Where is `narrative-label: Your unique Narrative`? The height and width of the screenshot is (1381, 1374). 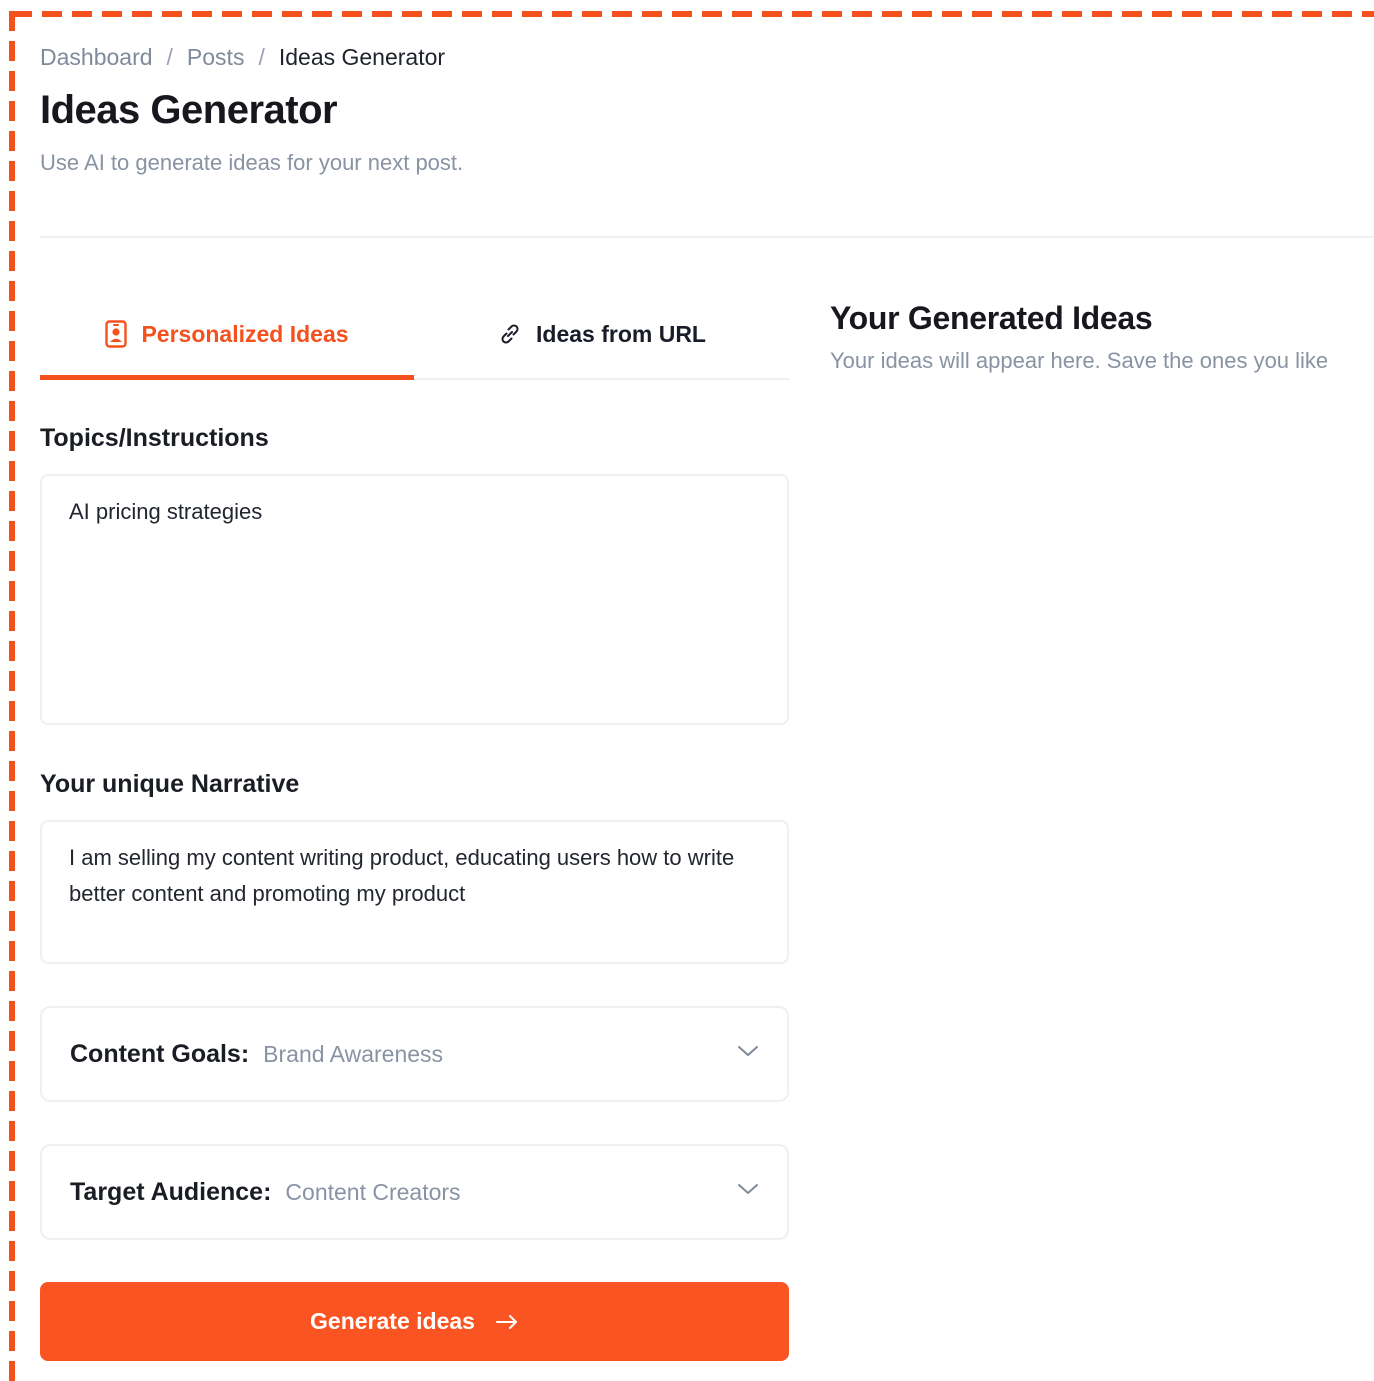
narrative-label: Your unique Narrative is located at coordinates (170, 784).